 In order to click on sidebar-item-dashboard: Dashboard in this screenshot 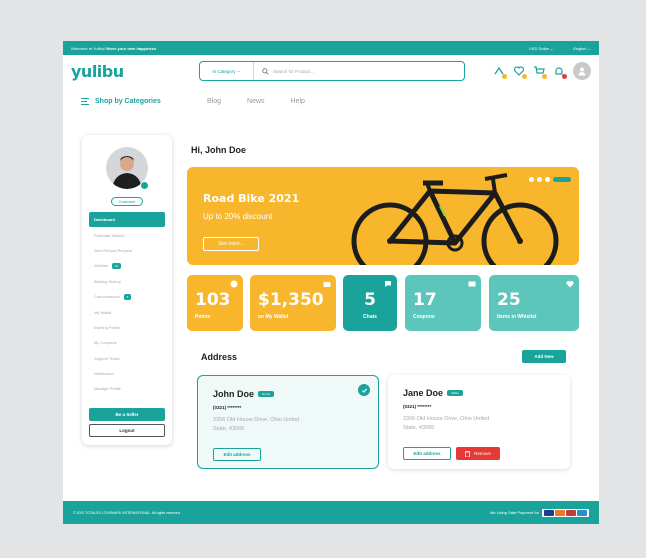, I will do `click(127, 220)`.